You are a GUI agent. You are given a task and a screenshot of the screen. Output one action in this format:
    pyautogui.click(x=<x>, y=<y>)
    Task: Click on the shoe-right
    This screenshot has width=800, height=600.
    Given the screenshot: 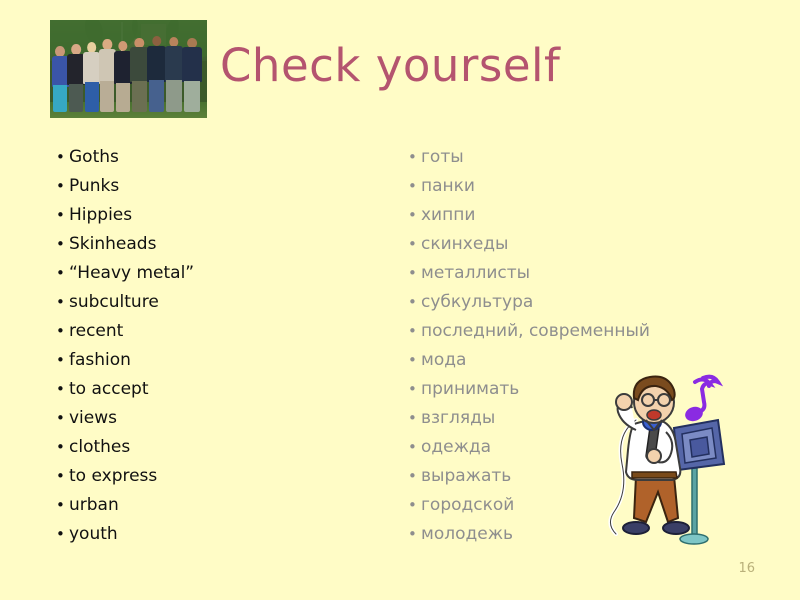 What is the action you would take?
    pyautogui.click(x=676, y=528)
    